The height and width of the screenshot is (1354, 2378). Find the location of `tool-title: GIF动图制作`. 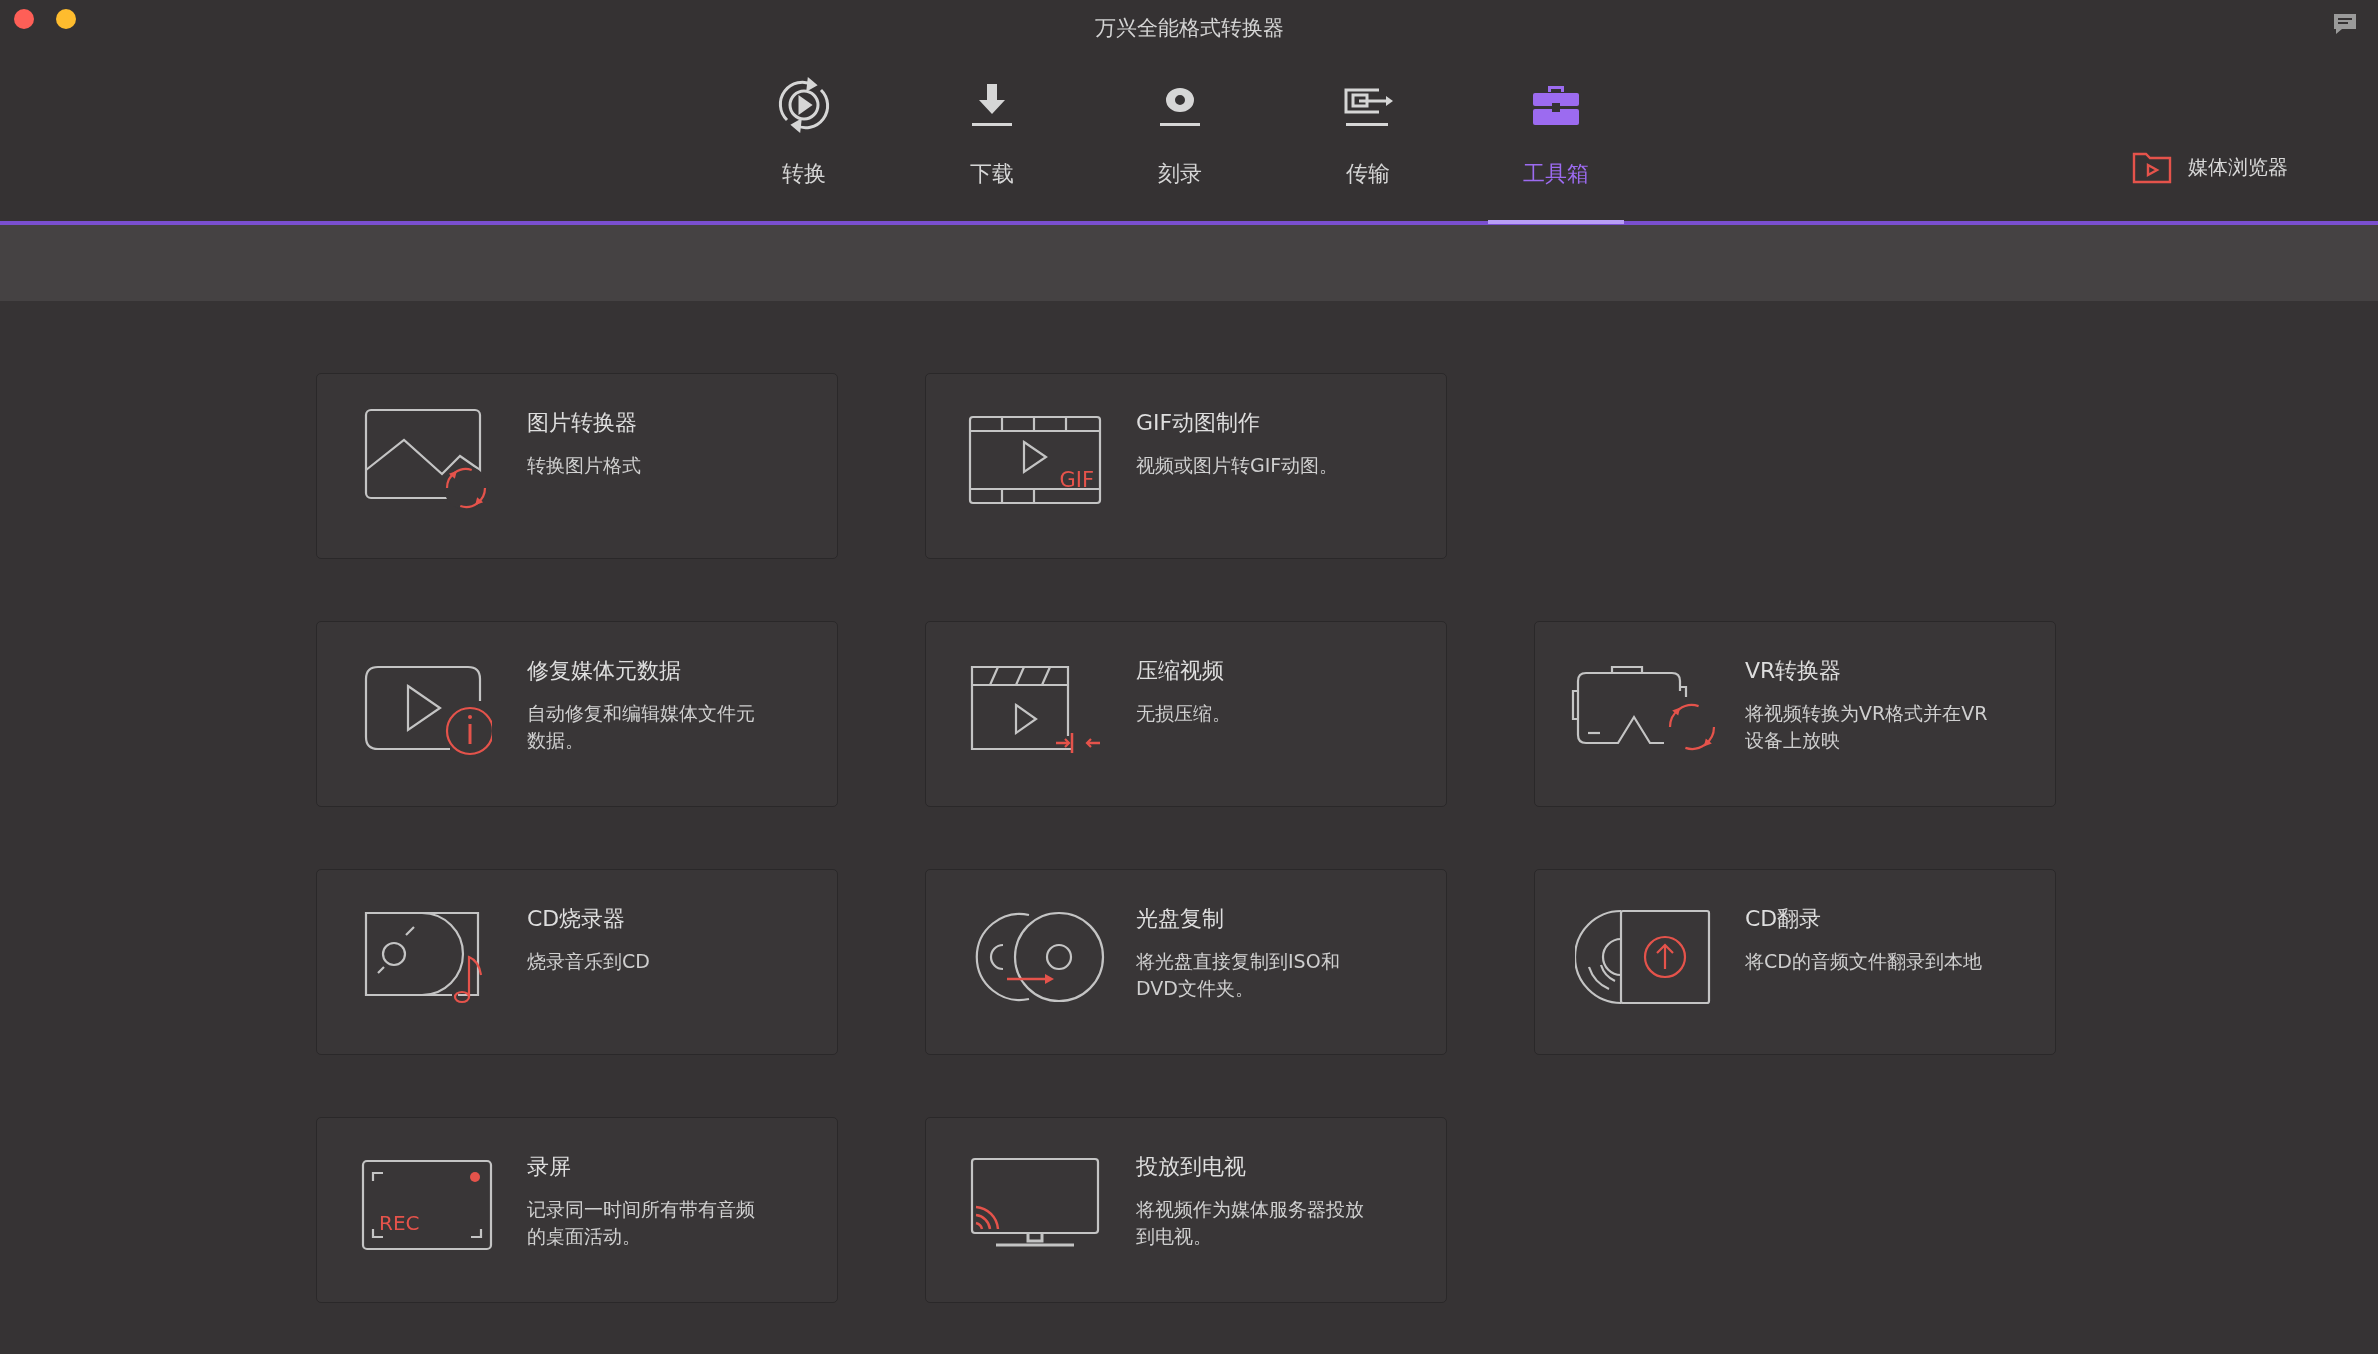

tool-title: GIF动图制作 is located at coordinates (1199, 423).